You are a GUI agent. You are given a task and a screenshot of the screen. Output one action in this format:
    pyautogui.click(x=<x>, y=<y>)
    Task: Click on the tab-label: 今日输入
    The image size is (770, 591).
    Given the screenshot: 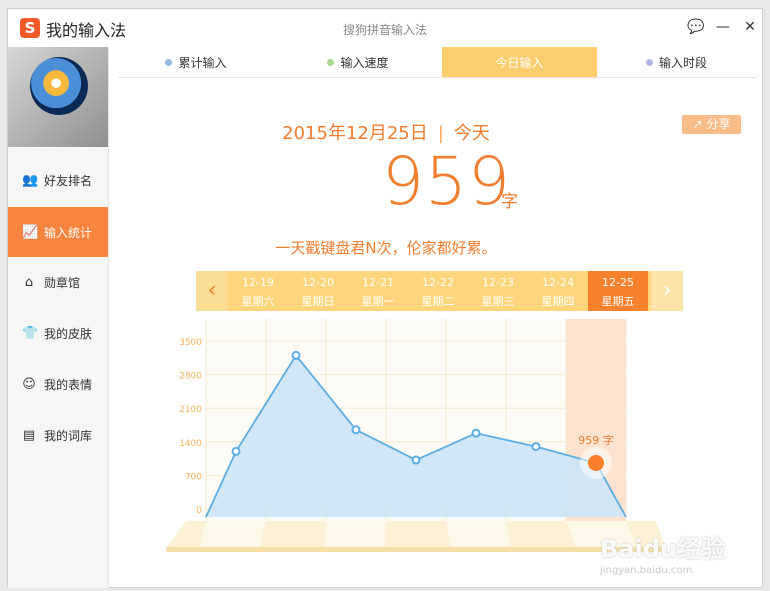 What is the action you would take?
    pyautogui.click(x=519, y=62)
    